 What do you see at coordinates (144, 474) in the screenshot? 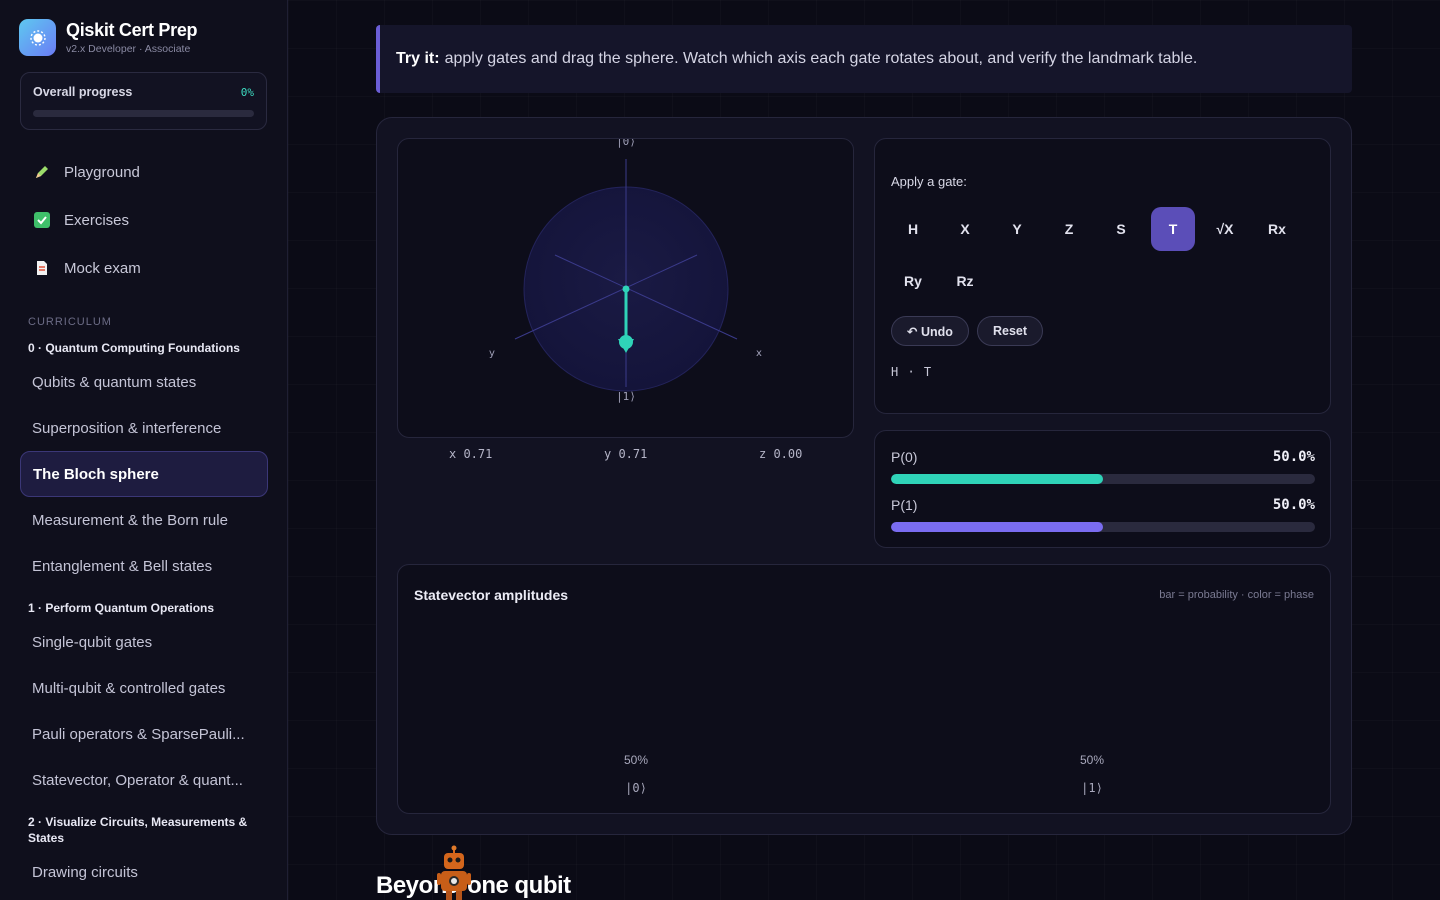
I see `lesson-item-active: The Bloch sphere` at bounding box center [144, 474].